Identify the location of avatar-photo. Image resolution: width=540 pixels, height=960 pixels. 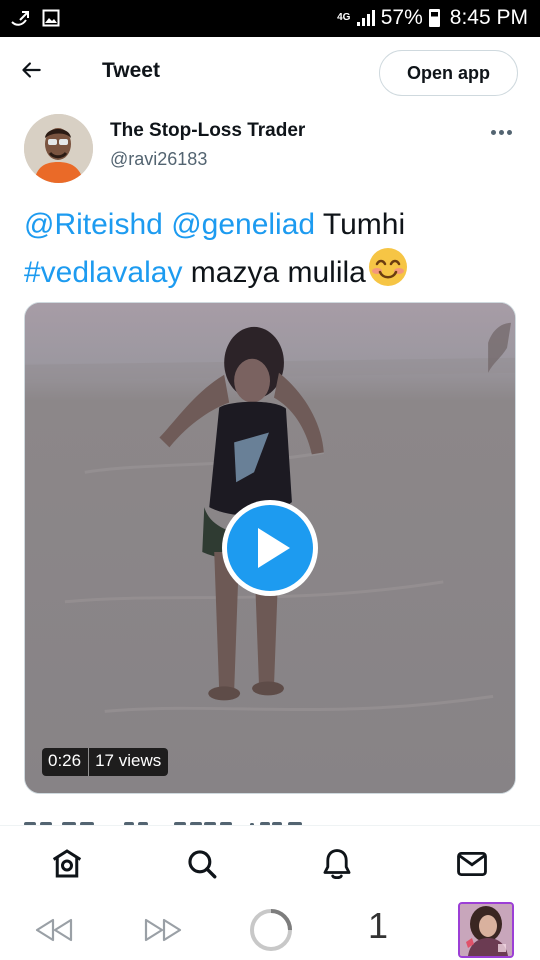
(58, 148).